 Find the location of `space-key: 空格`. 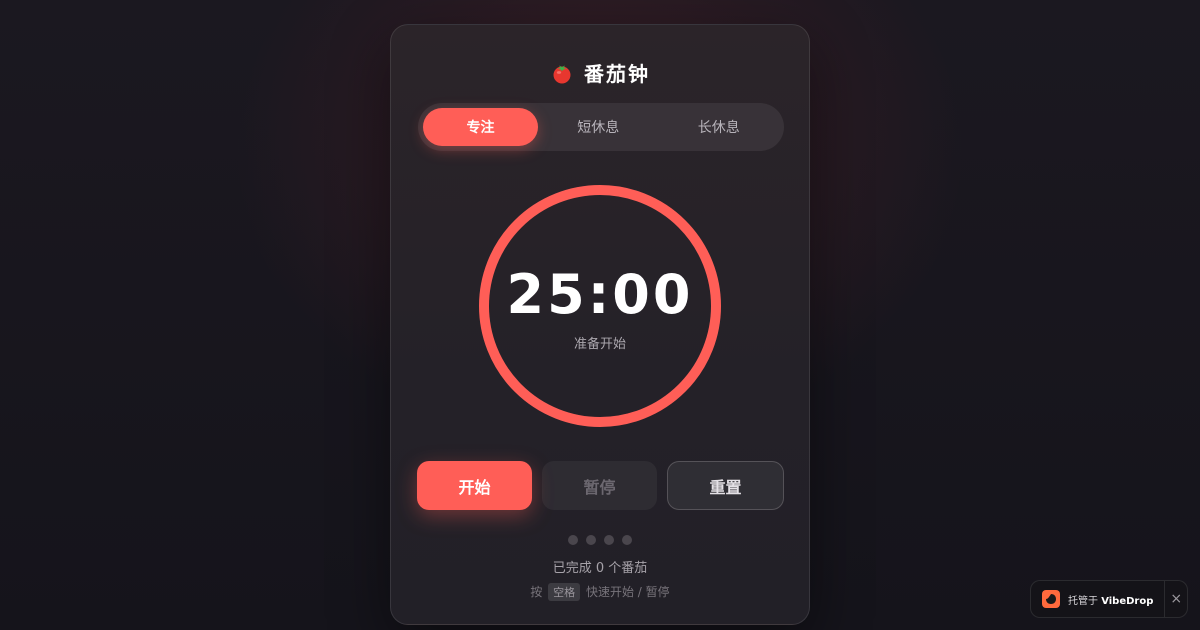

space-key: 空格 is located at coordinates (564, 592).